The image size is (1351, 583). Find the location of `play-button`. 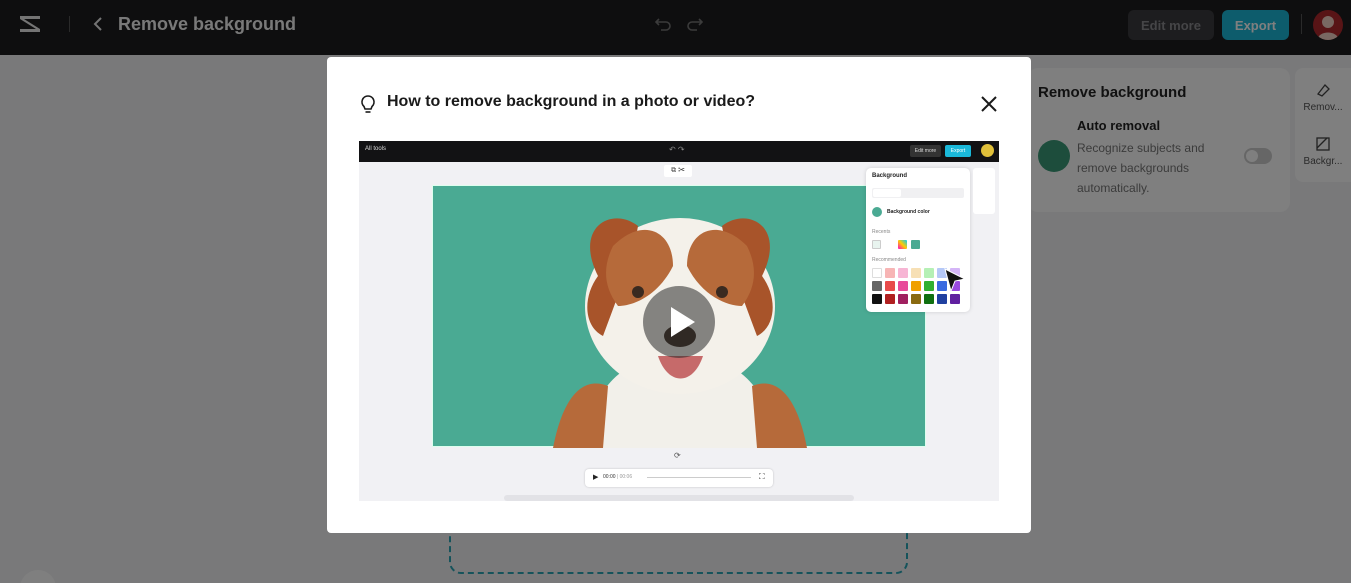

play-button is located at coordinates (679, 322).